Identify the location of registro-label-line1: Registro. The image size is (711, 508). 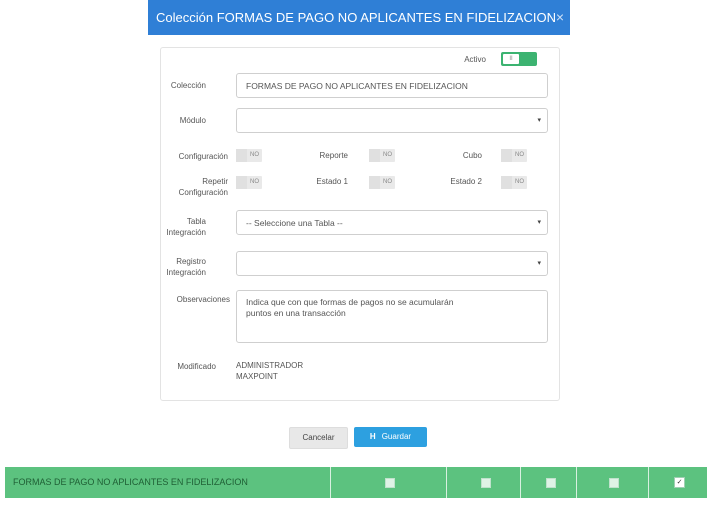
(191, 261).